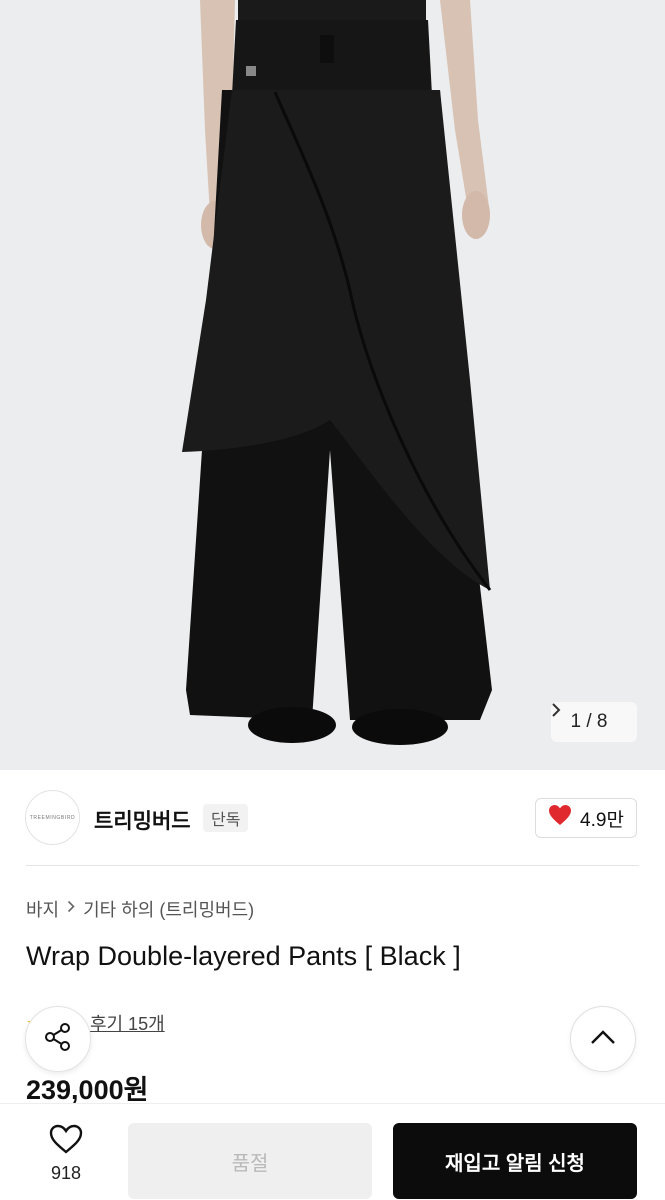  I want to click on share-icon, so click(58, 1039).